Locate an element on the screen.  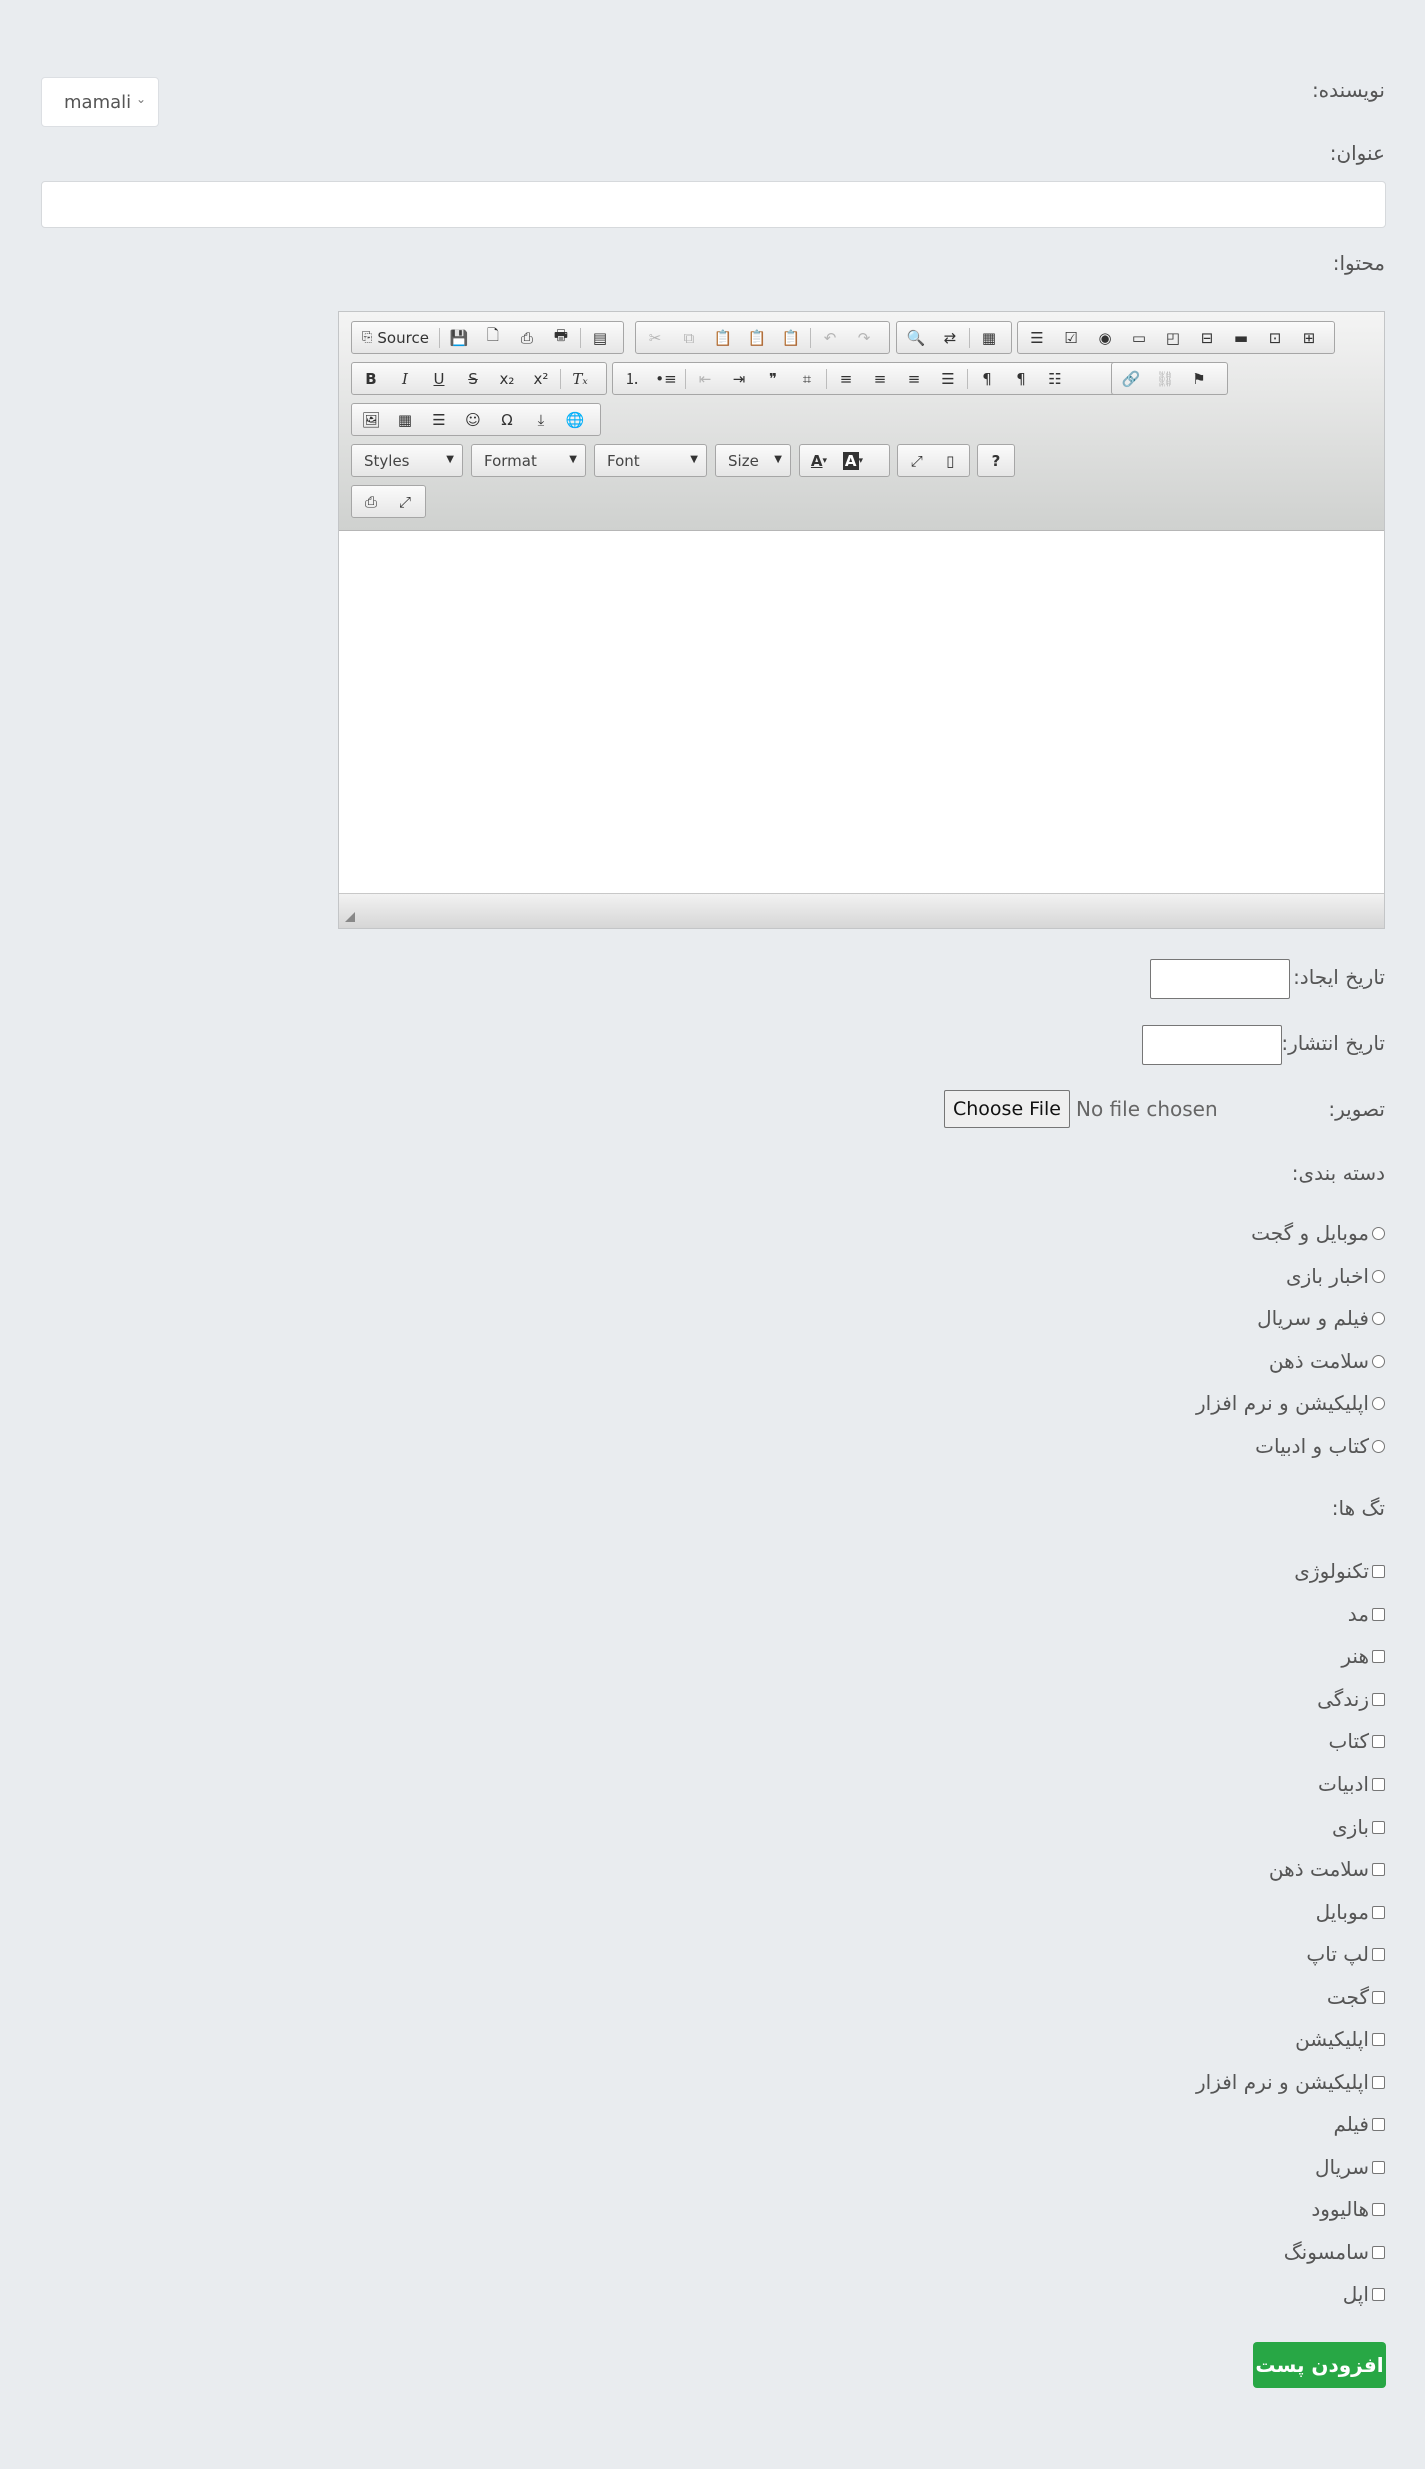
category-option: کتاب و ادبیات is located at coordinates (1320, 1446).